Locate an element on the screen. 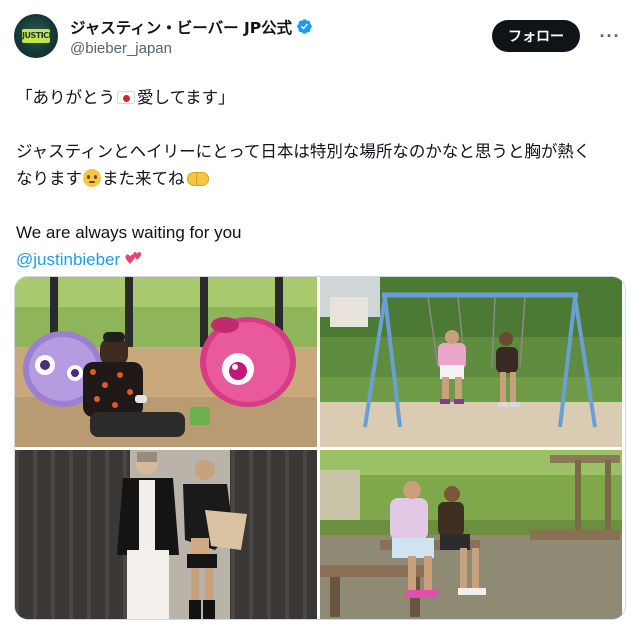 This screenshot has width=640, height=633. photo-sofa-plushies is located at coordinates (166, 362).